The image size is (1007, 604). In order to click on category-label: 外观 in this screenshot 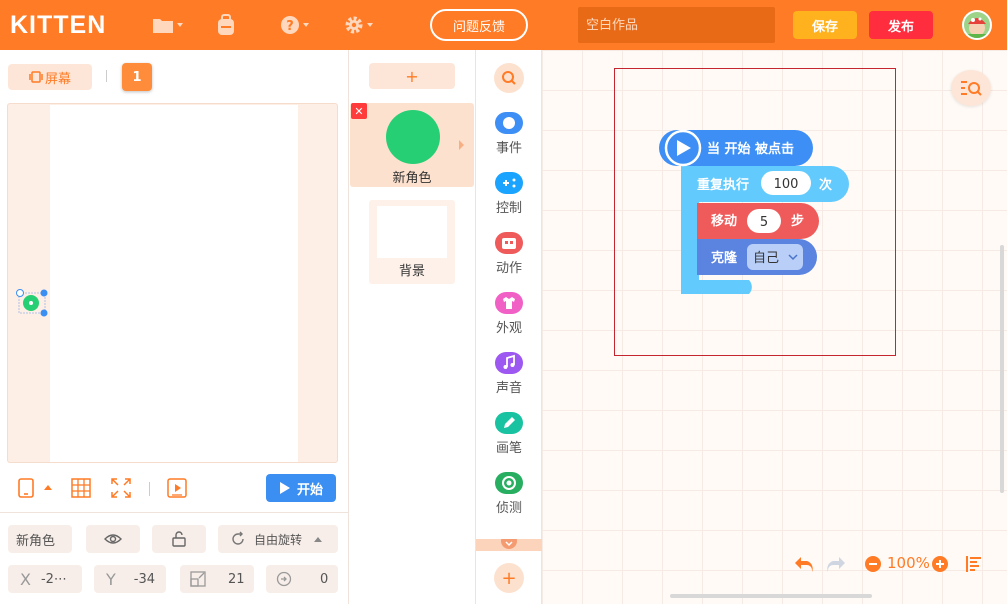, I will do `click(508, 328)`.